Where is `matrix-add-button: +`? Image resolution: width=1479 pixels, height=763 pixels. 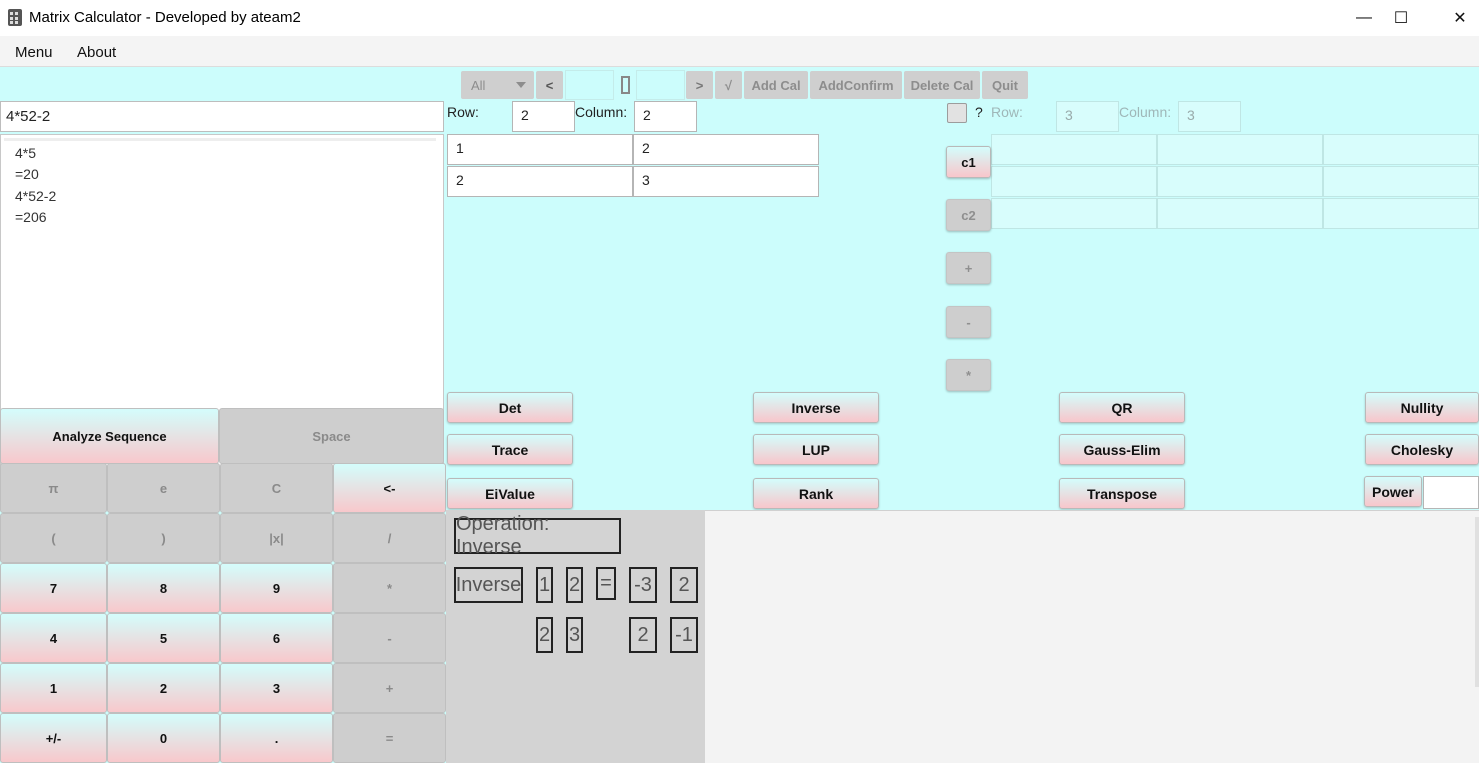 matrix-add-button: + is located at coordinates (968, 268).